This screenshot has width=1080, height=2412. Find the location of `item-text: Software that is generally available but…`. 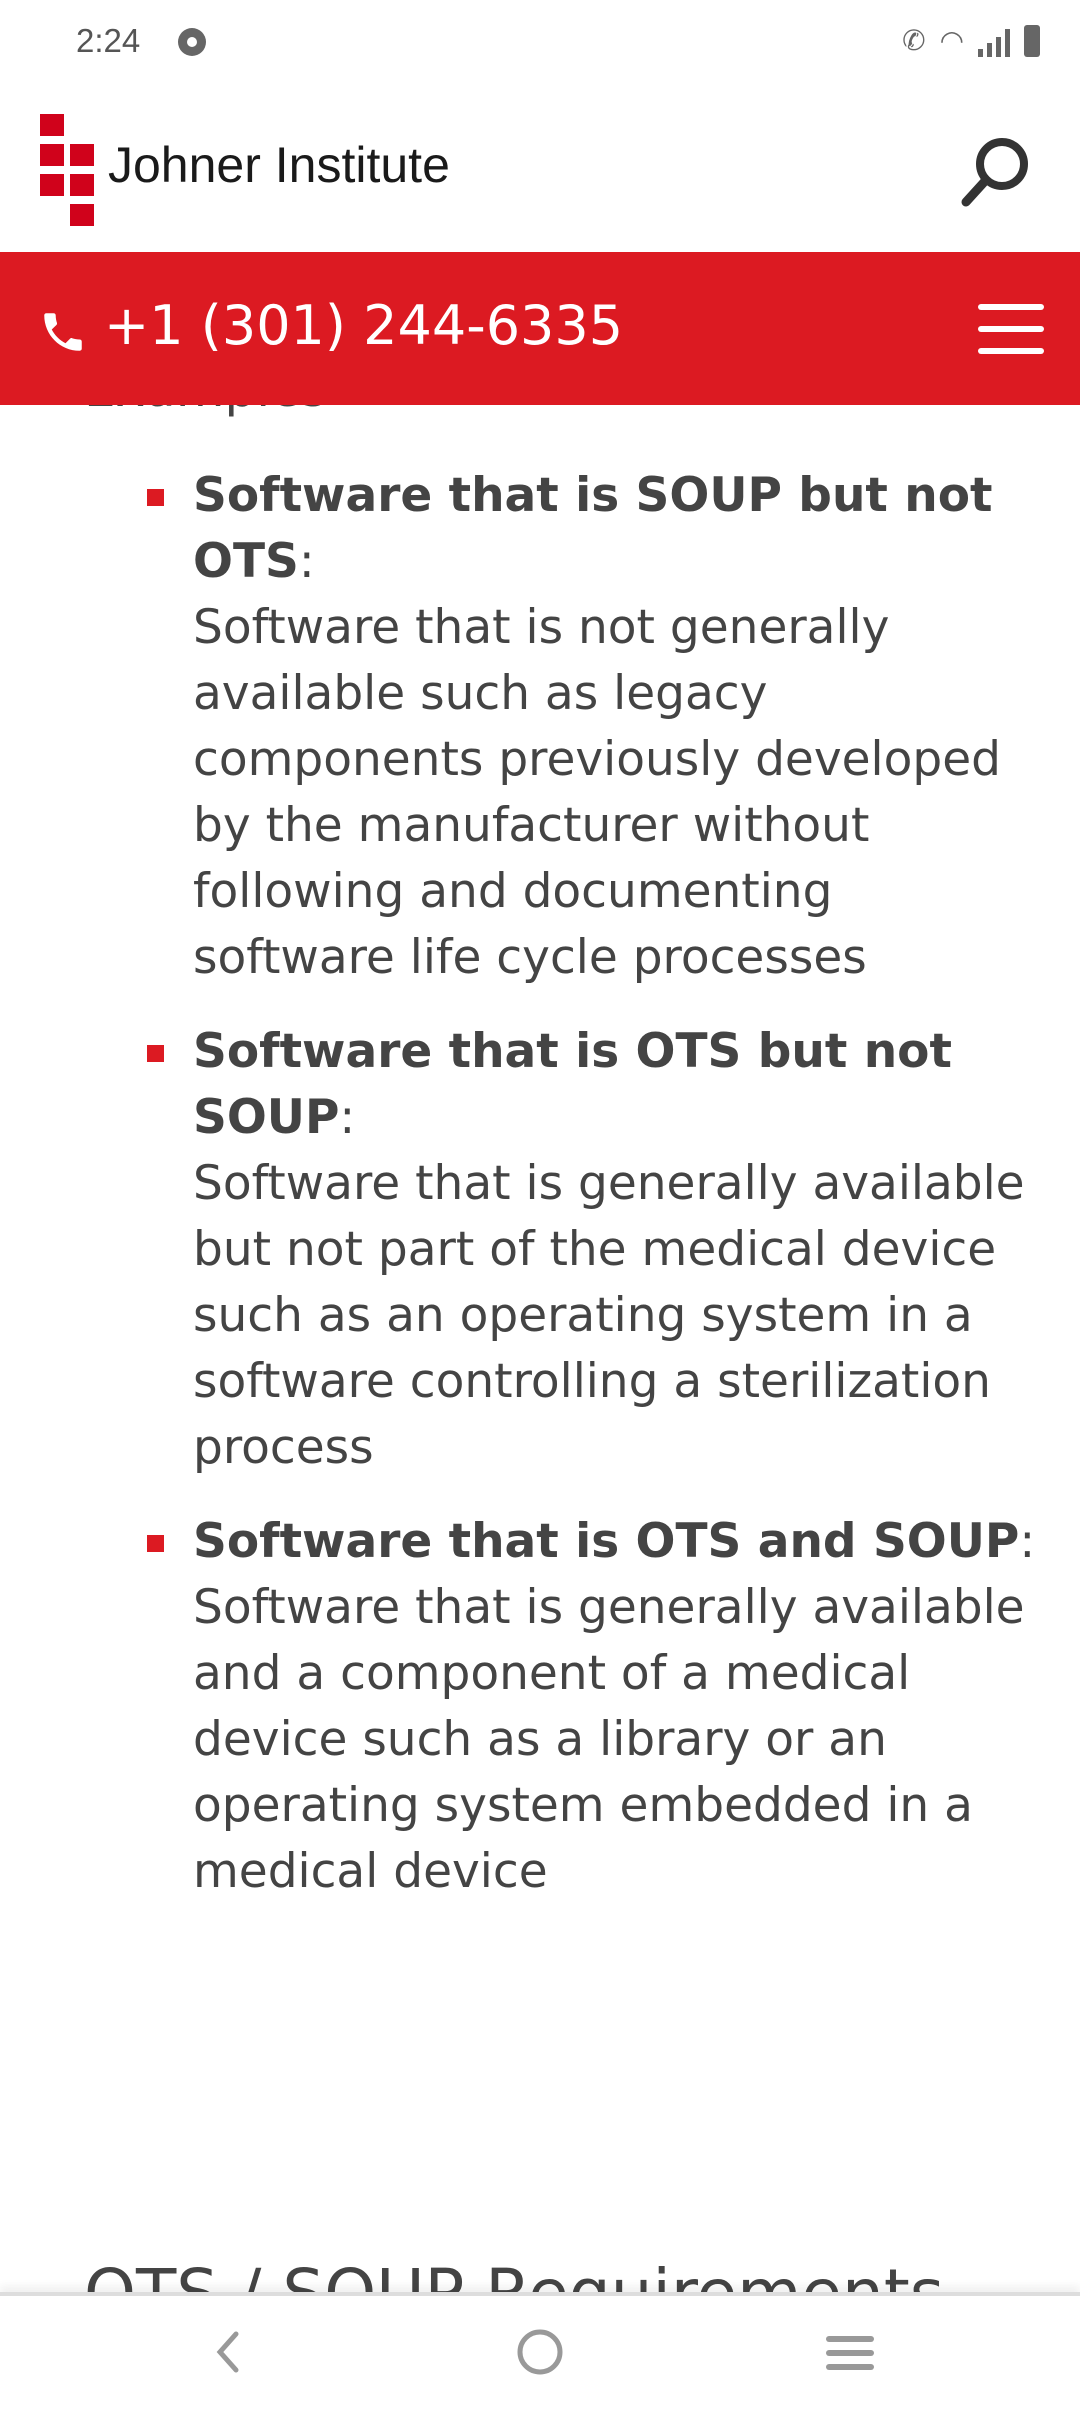

item-text: Software that is generally available but… is located at coordinates (609, 1315).